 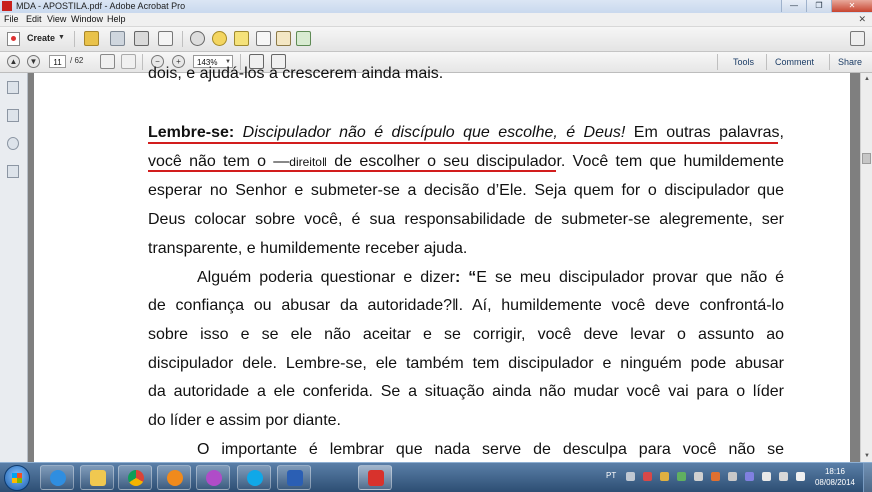 I want to click on vertical-scrollbar: ▲ ▼, so click(x=866, y=267).